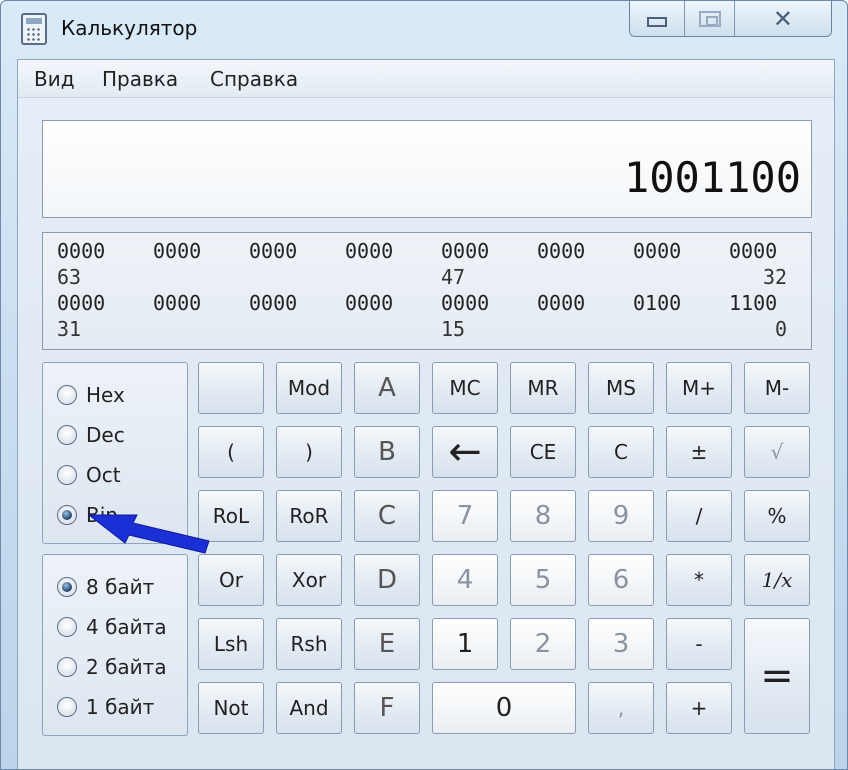 This screenshot has height=770, width=848. What do you see at coordinates (231, 388) in the screenshot?
I see `blank-button` at bounding box center [231, 388].